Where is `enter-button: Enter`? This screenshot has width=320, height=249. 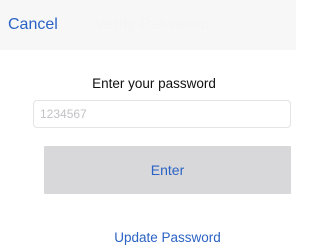
enter-button: Enter is located at coordinates (167, 170).